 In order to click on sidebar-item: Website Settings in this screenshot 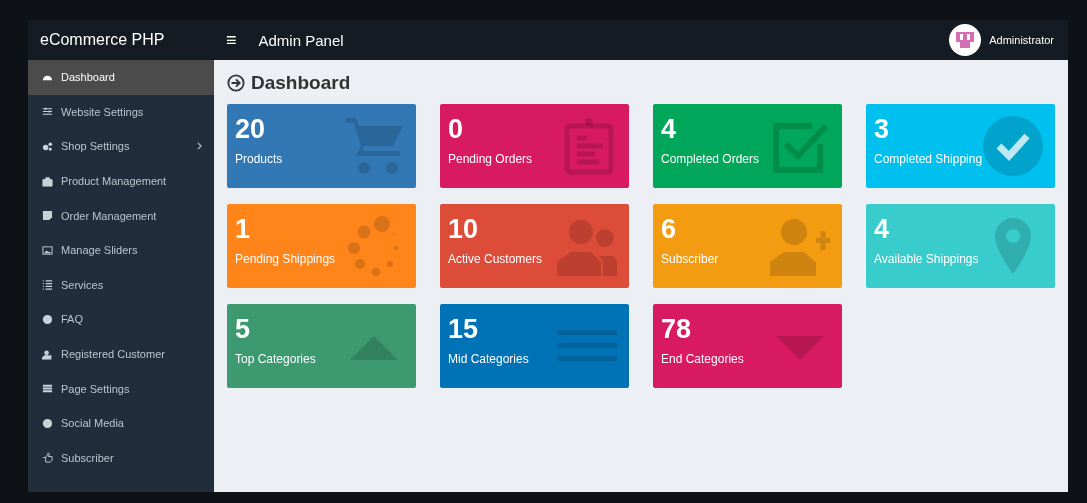, I will do `click(121, 112)`.